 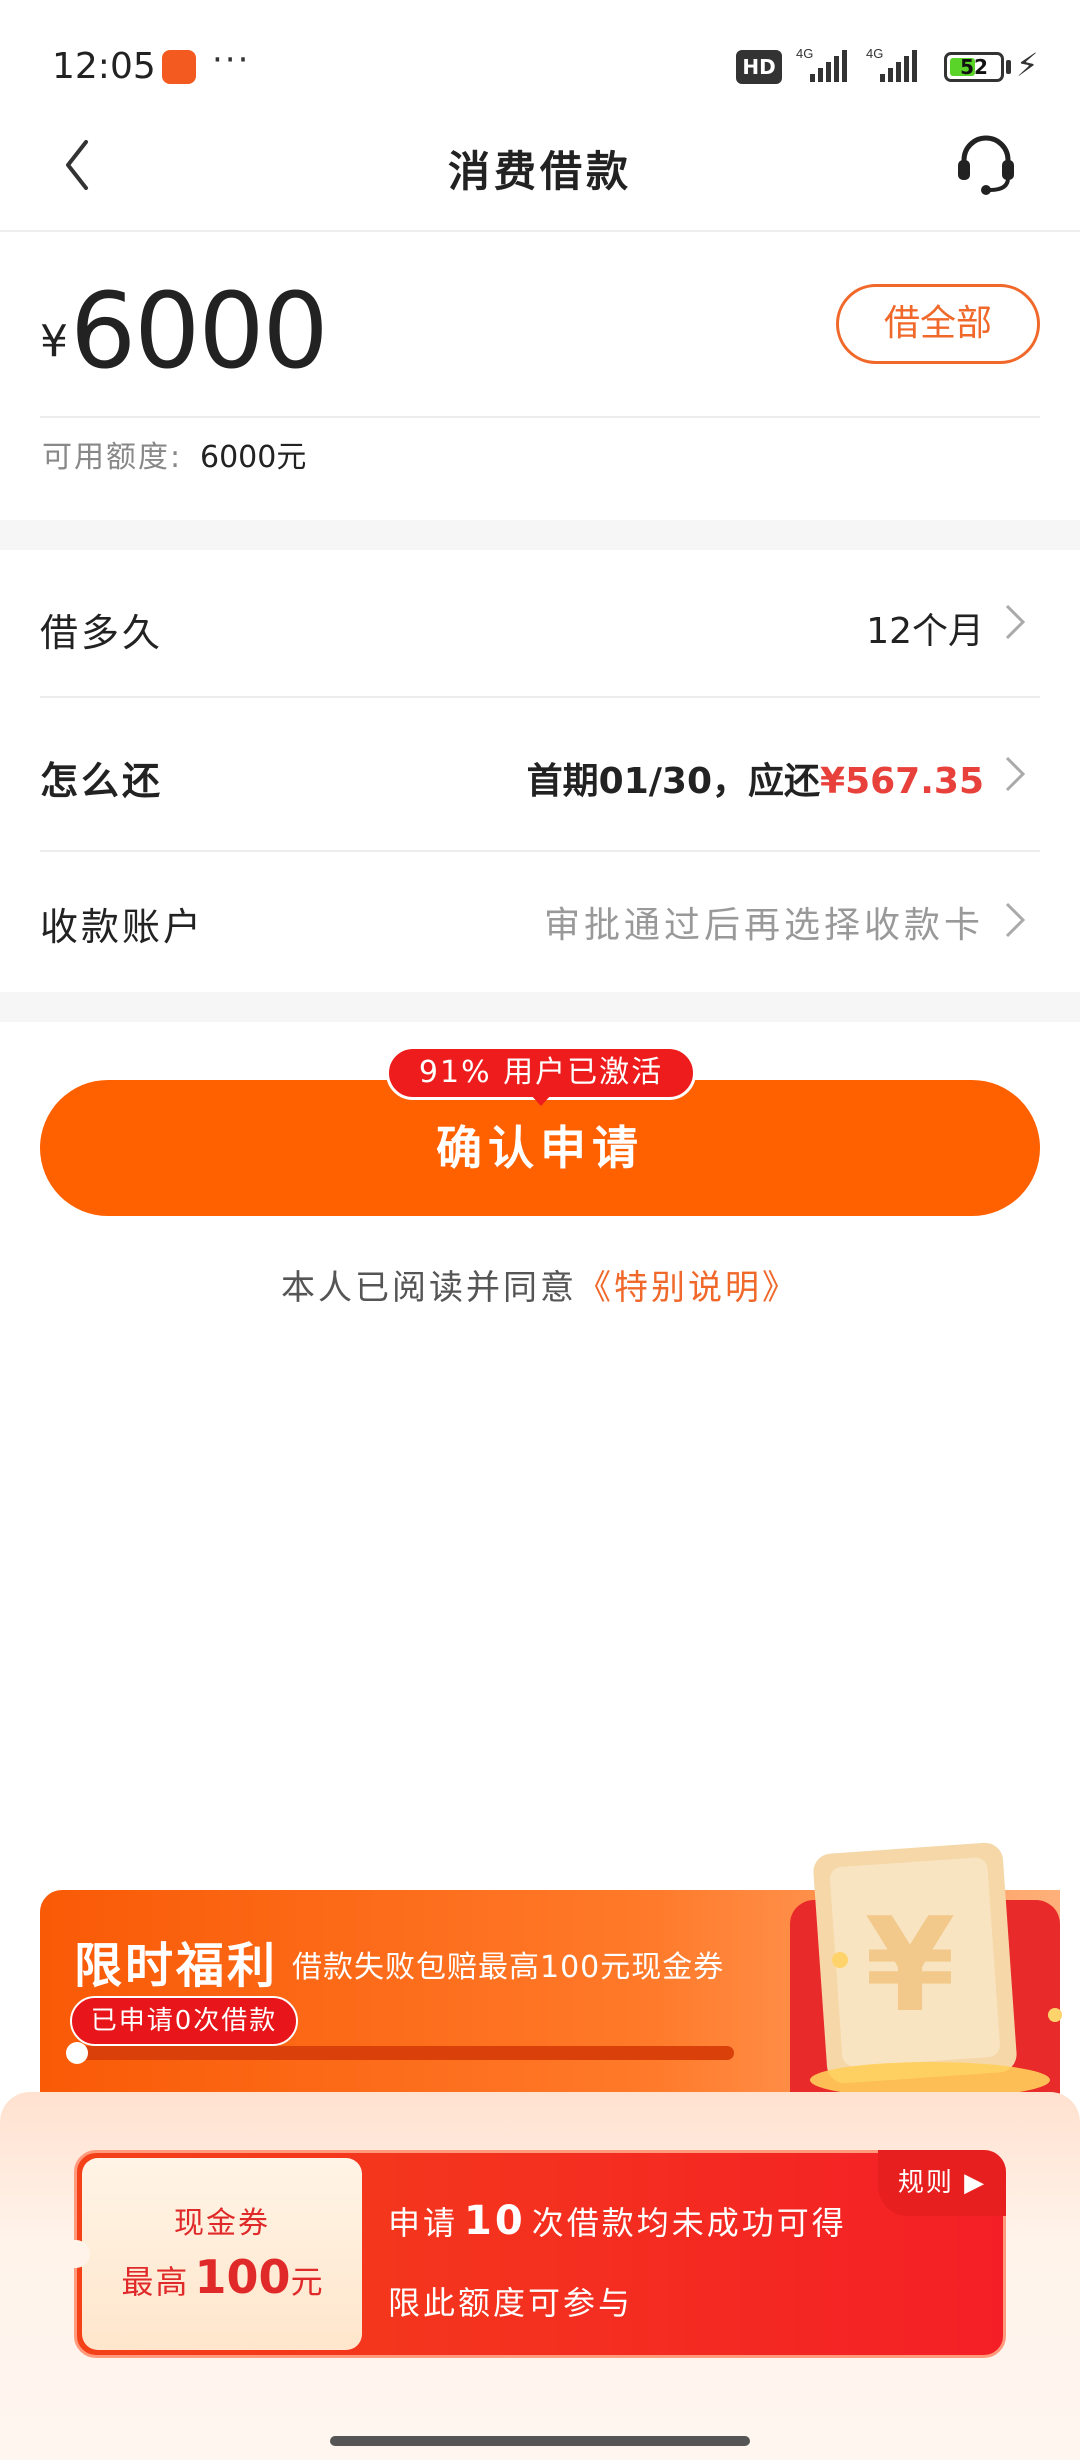 I want to click on agreement-label: 本人已阅读并同意, so click(x=429, y=1288).